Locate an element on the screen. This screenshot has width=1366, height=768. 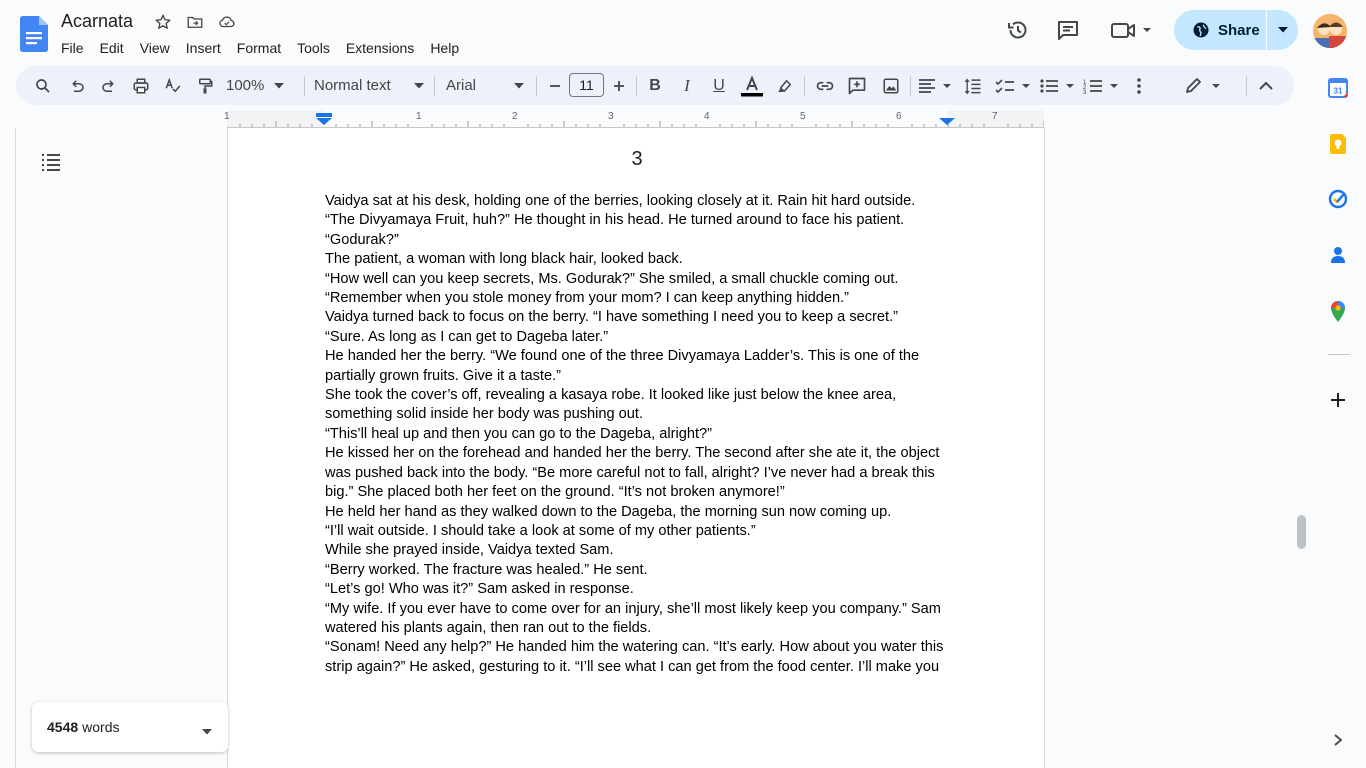
ruler-label-1: 1 is located at coordinates (419, 116).